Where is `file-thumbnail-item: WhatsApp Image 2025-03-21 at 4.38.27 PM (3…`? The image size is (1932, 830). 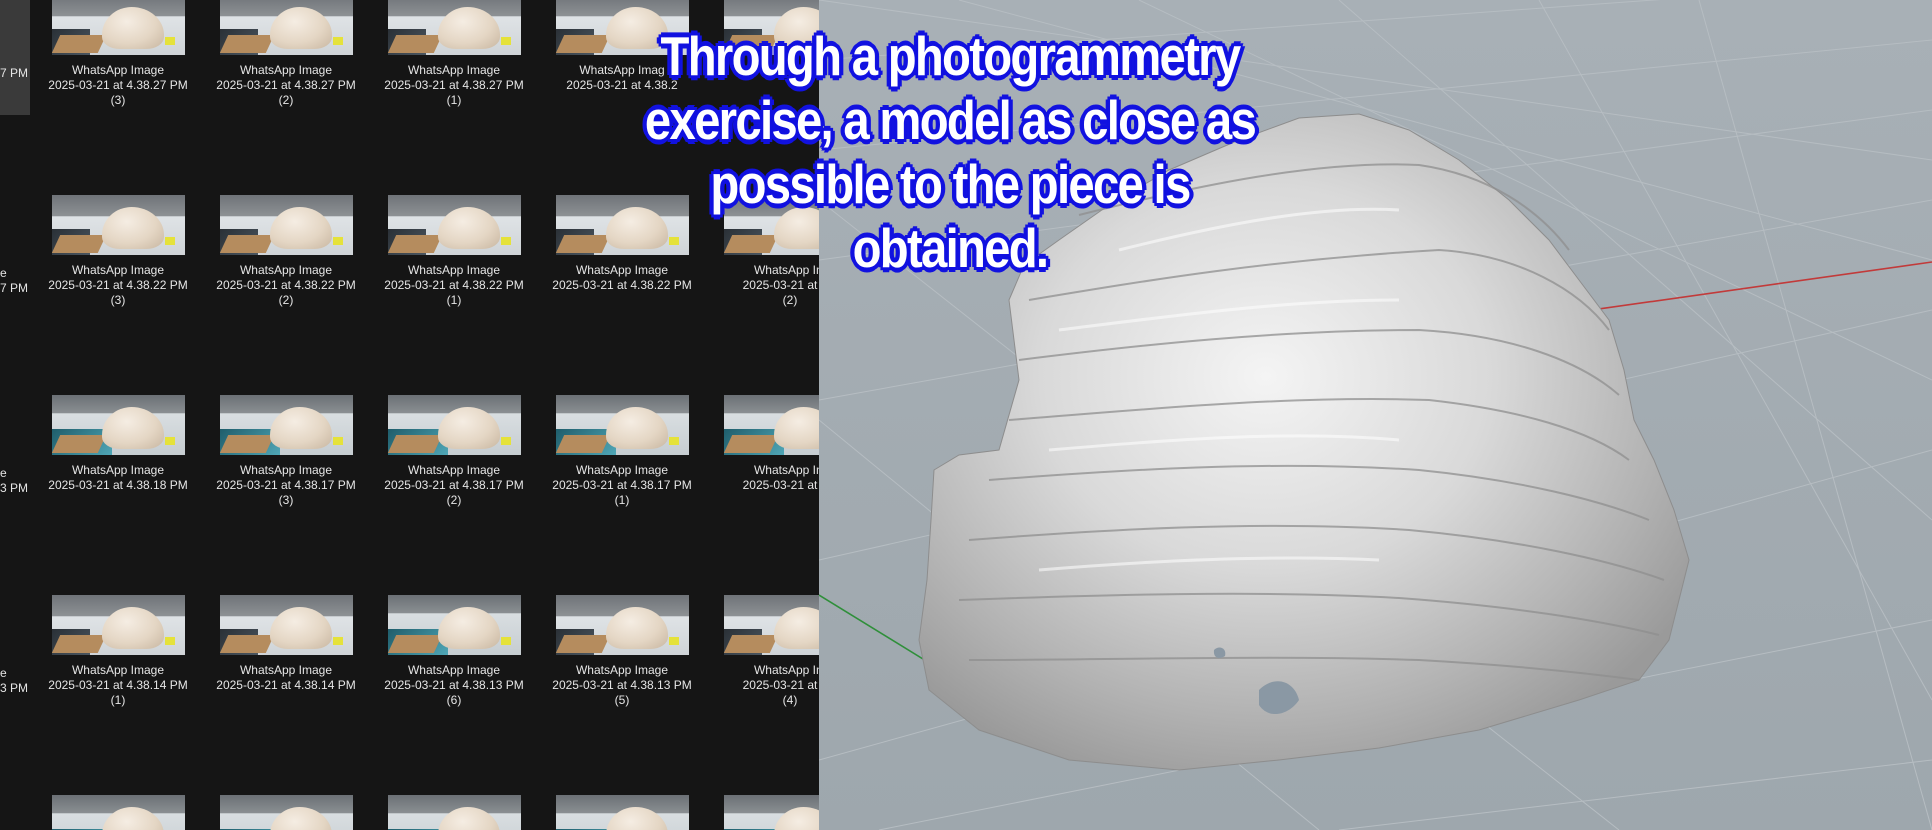 file-thumbnail-item: WhatsApp Image 2025-03-21 at 4.38.27 PM (3… is located at coordinates (118, 54).